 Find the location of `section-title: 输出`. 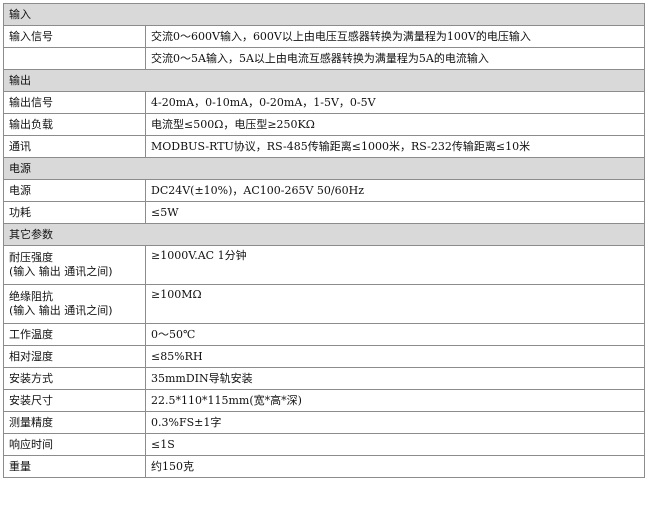

section-title: 输出 is located at coordinates (324, 80).